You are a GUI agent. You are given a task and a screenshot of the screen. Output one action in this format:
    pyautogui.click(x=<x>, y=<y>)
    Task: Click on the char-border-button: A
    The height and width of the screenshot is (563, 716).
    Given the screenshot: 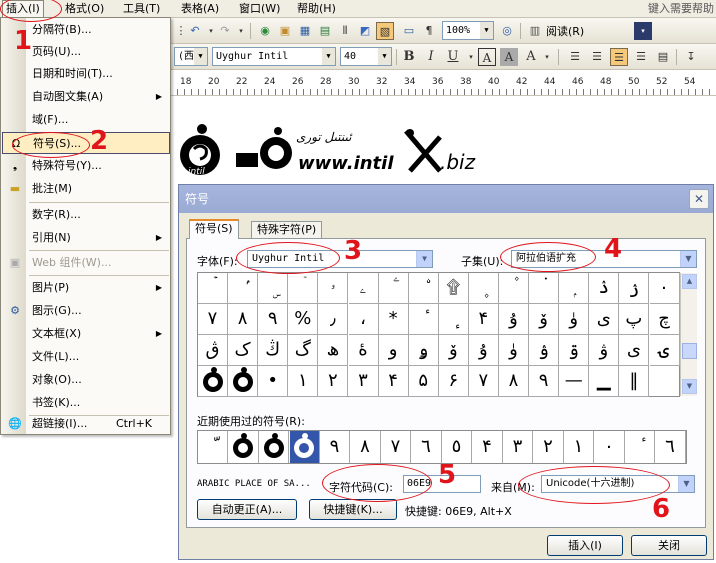 What is the action you would take?
    pyautogui.click(x=487, y=57)
    